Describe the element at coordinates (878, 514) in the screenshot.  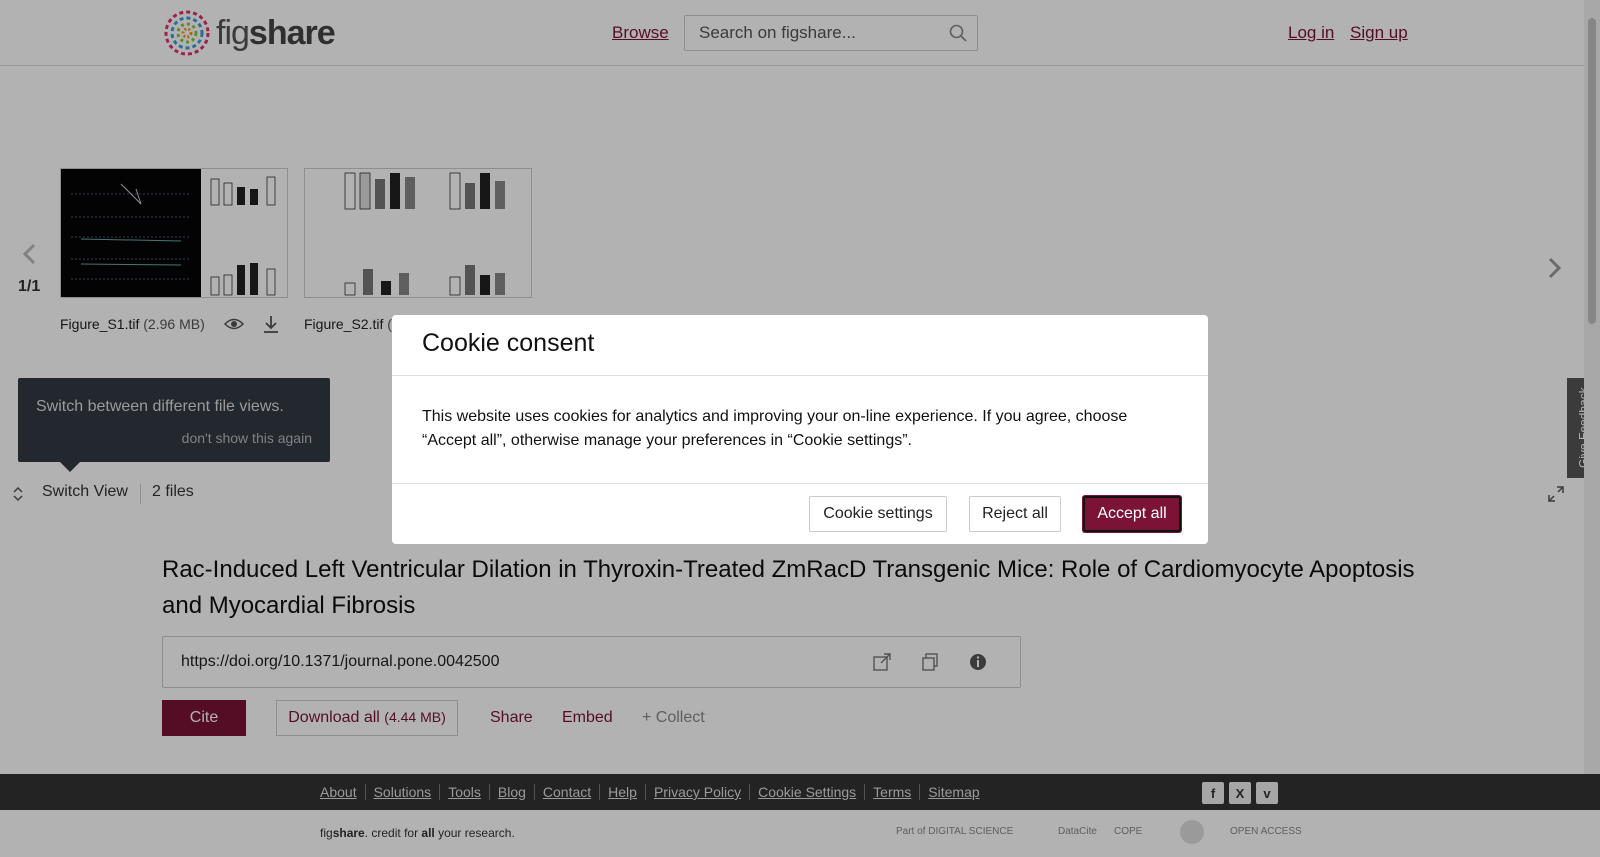
I see `cookie-settings-button: Cookie settings` at that location.